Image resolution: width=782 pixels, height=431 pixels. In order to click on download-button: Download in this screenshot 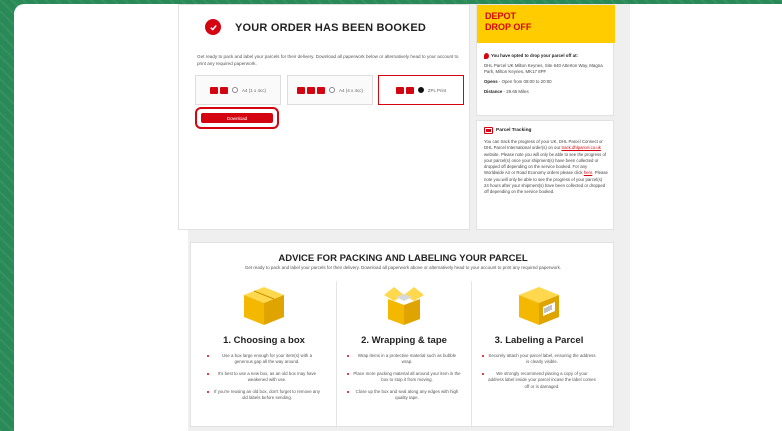, I will do `click(237, 118)`.